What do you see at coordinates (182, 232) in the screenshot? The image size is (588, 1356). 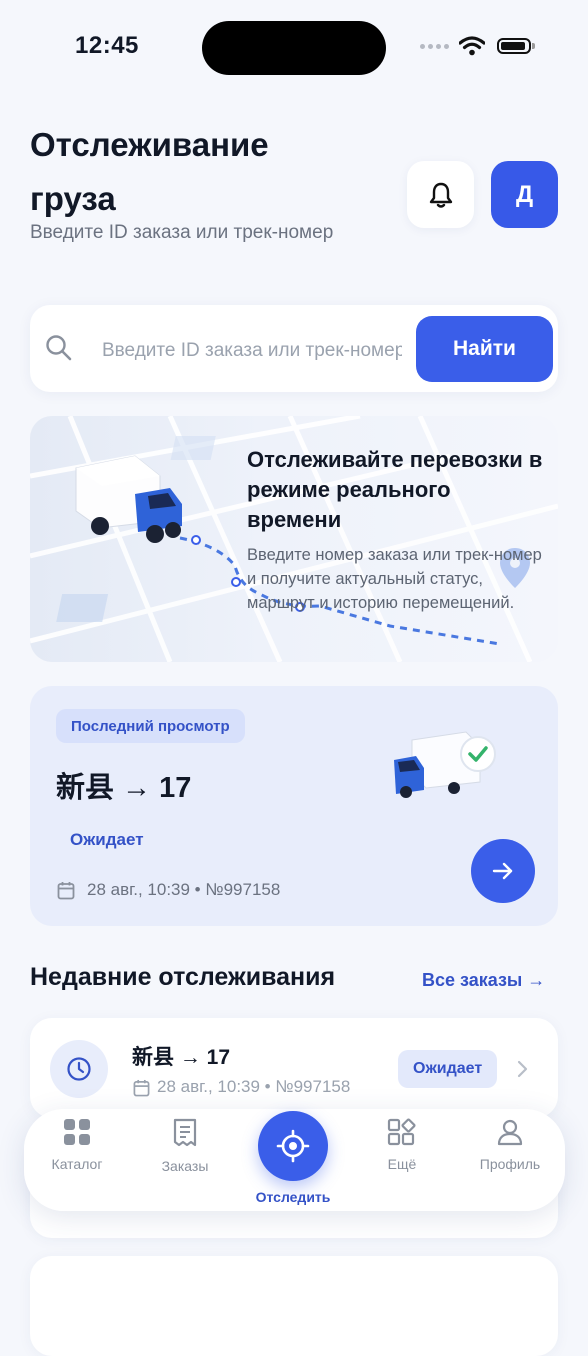 I see `page-subtitle: Введите ID заказа или трек-номер` at bounding box center [182, 232].